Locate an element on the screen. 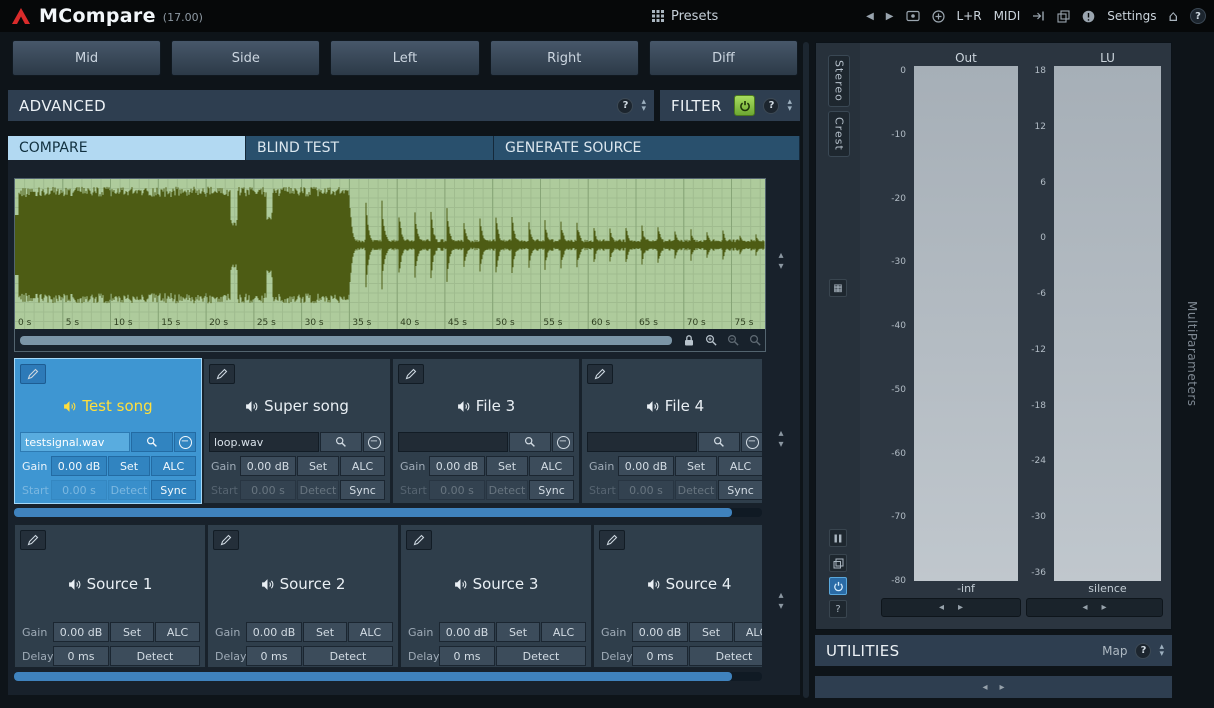 Image resolution: width=1214 pixels, height=708 pixels. filter-power-button is located at coordinates (745, 105).